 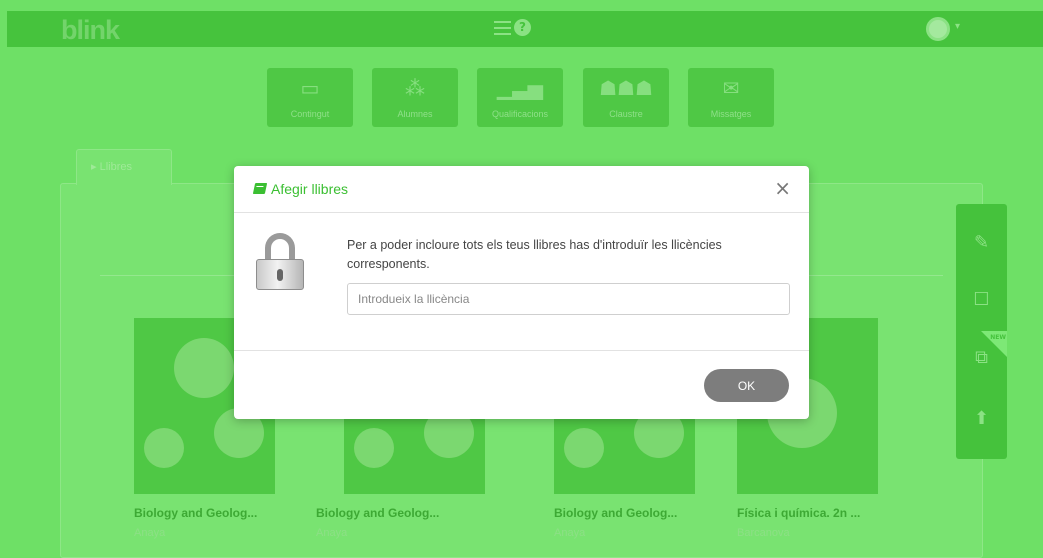 What do you see at coordinates (521, 350) in the screenshot?
I see `dialog-divider` at bounding box center [521, 350].